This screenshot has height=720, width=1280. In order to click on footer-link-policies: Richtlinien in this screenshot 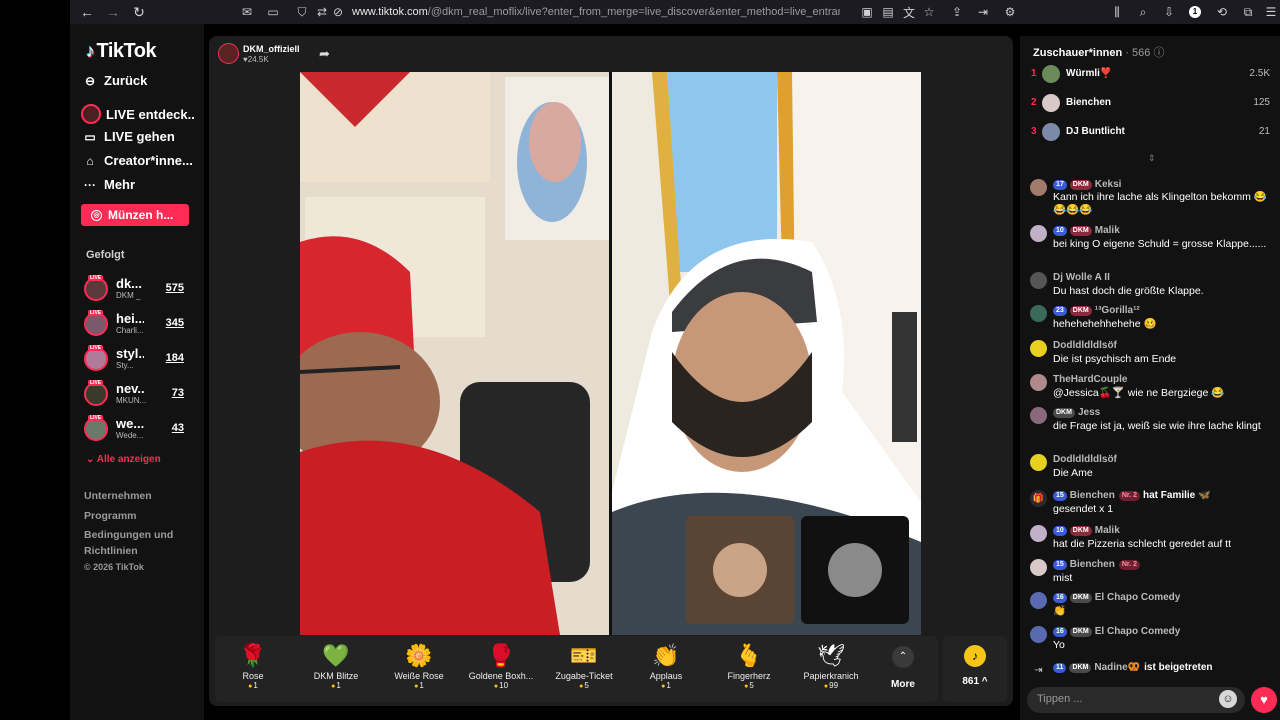, I will do `click(111, 551)`.